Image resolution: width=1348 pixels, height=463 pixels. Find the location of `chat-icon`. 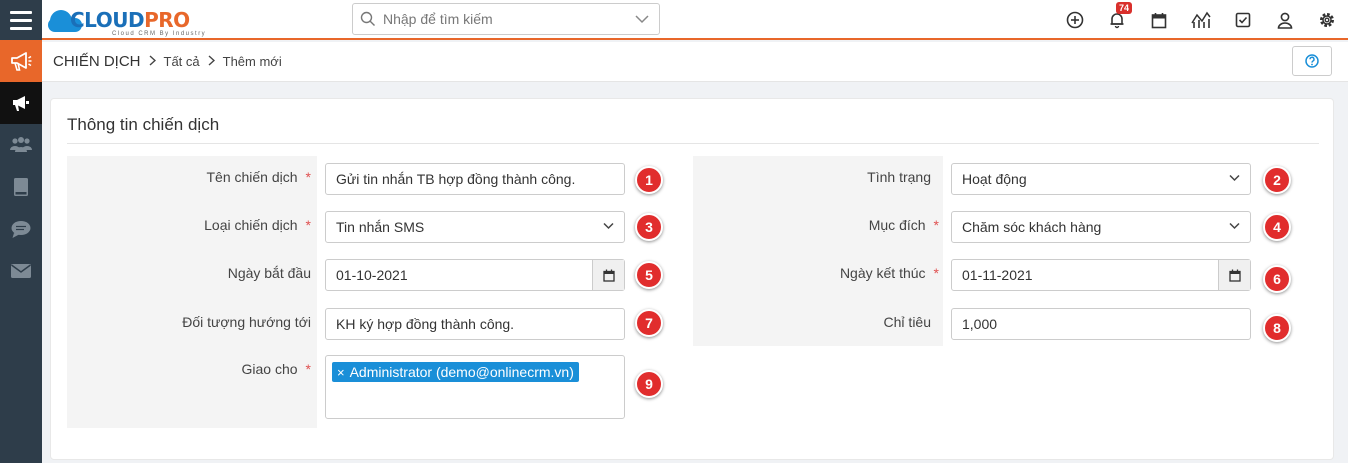

chat-icon is located at coordinates (21, 229).